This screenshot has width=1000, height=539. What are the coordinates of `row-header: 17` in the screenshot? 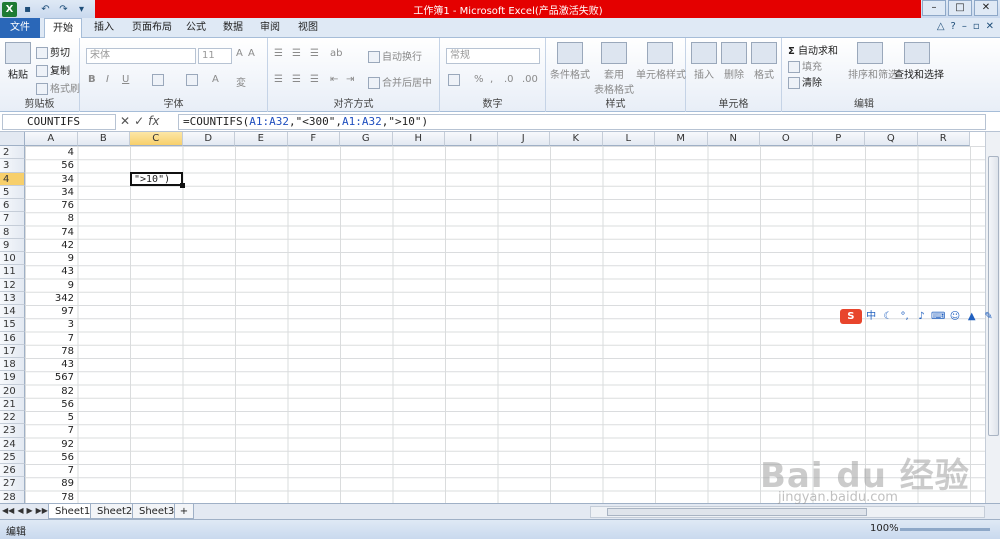 It's located at (12, 351).